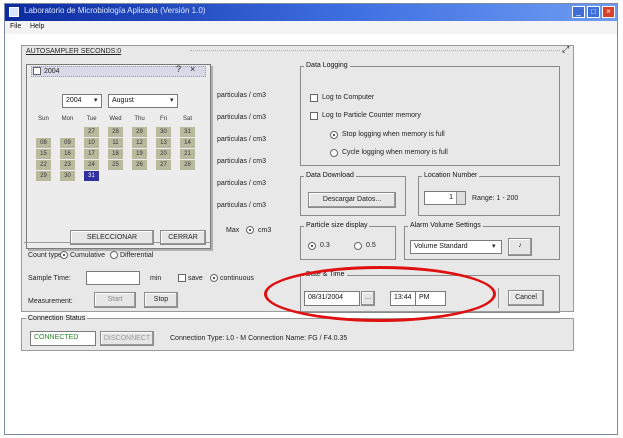  Describe the element at coordinates (43, 119) in the screenshot. I see `weekday-header: Sun` at that location.